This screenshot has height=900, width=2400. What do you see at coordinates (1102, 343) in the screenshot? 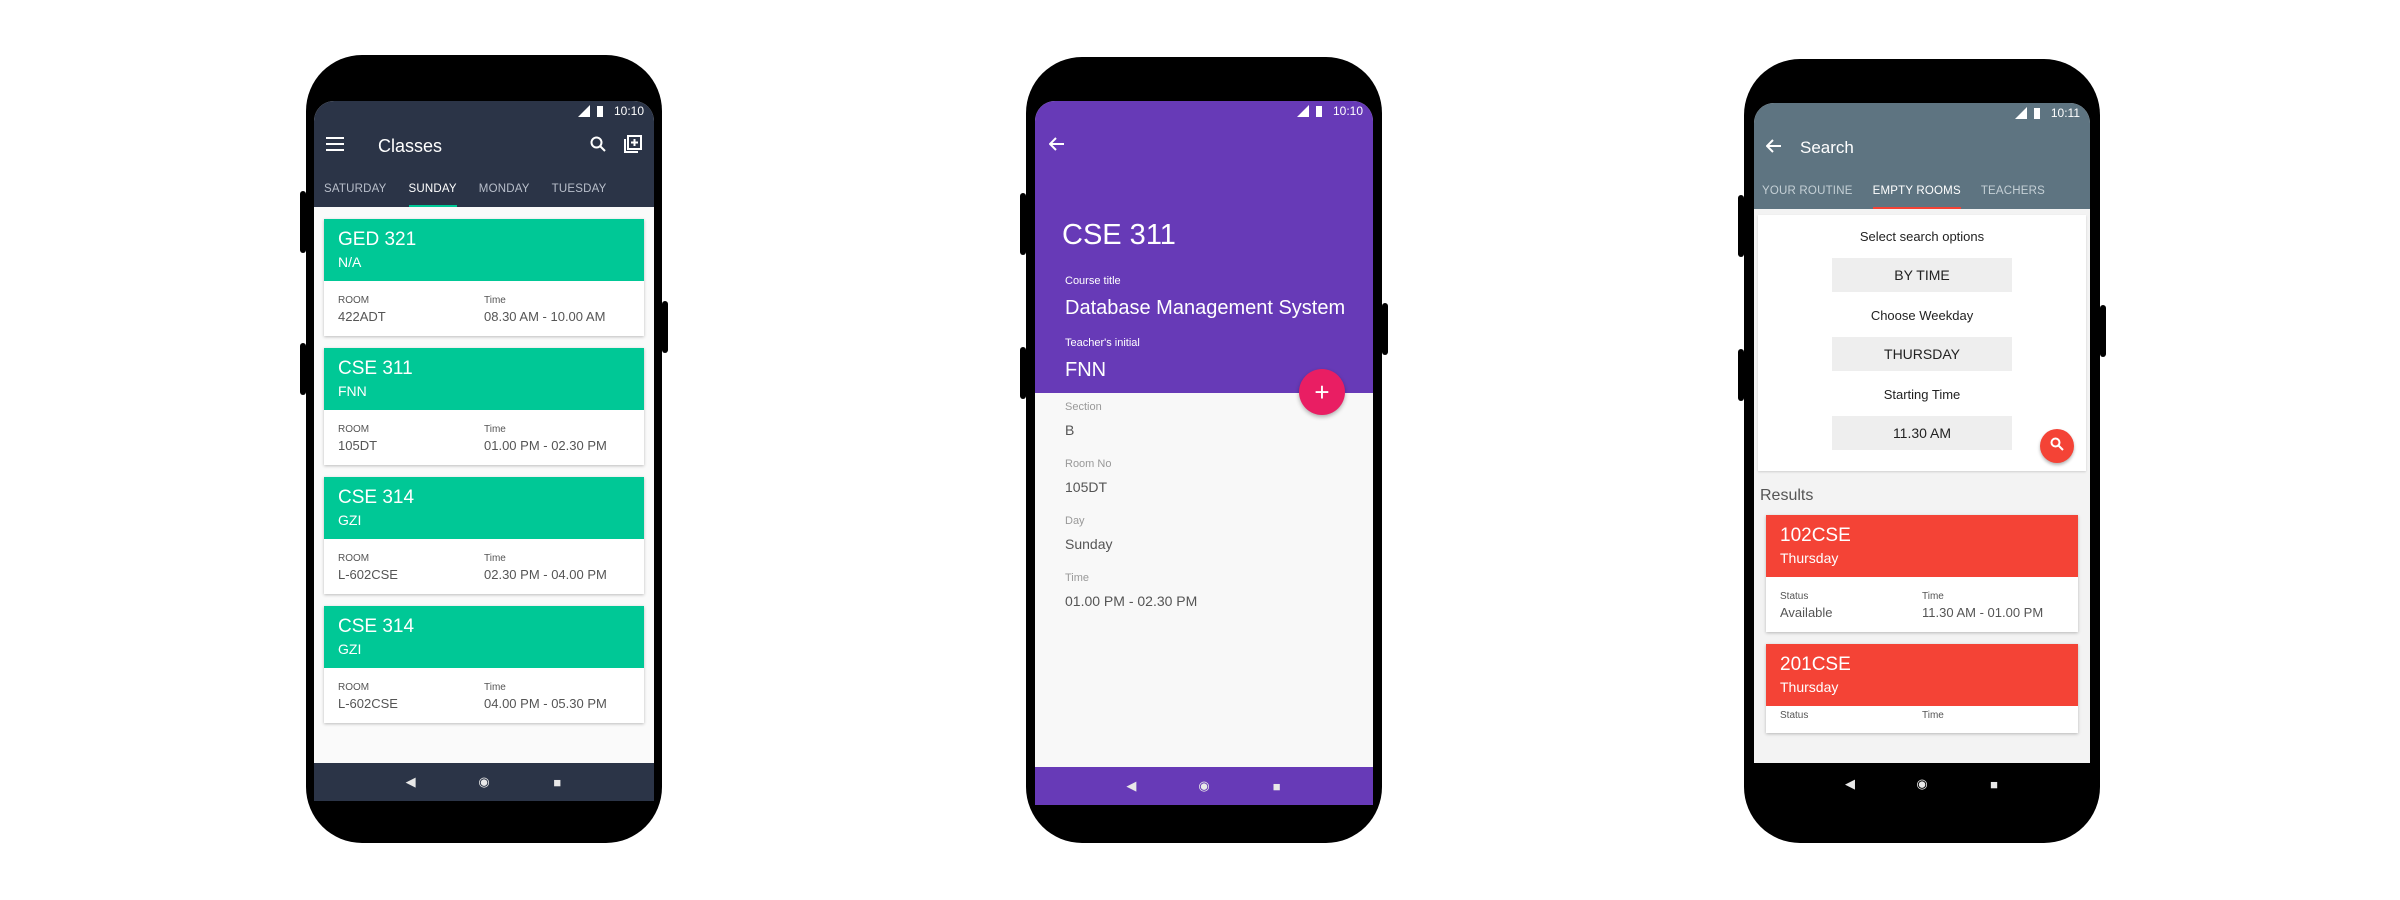
I see `teacher-label: Teacher's initial` at bounding box center [1102, 343].